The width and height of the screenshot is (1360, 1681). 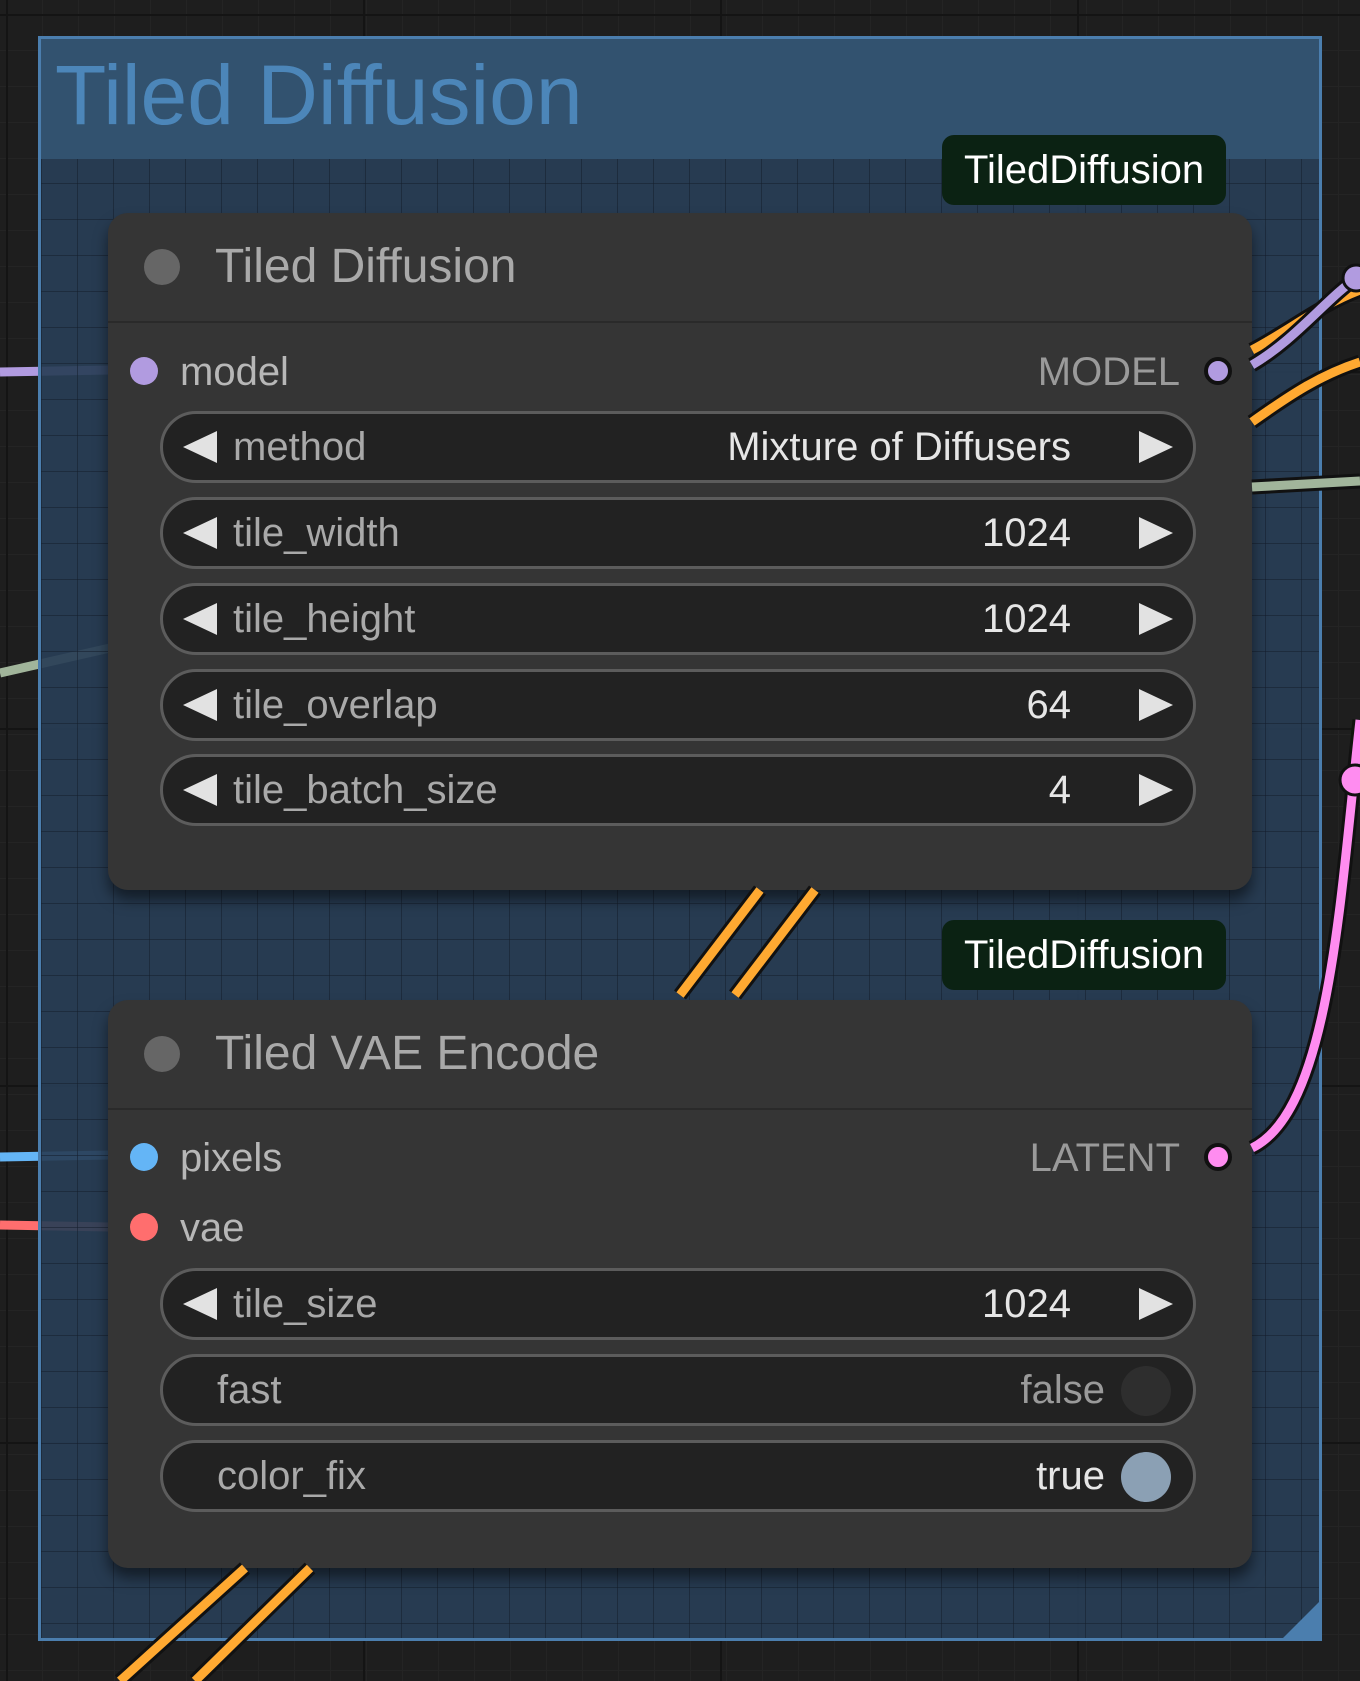 What do you see at coordinates (407, 1053) in the screenshot?
I see `node-title: Tiled VAE Encode` at bounding box center [407, 1053].